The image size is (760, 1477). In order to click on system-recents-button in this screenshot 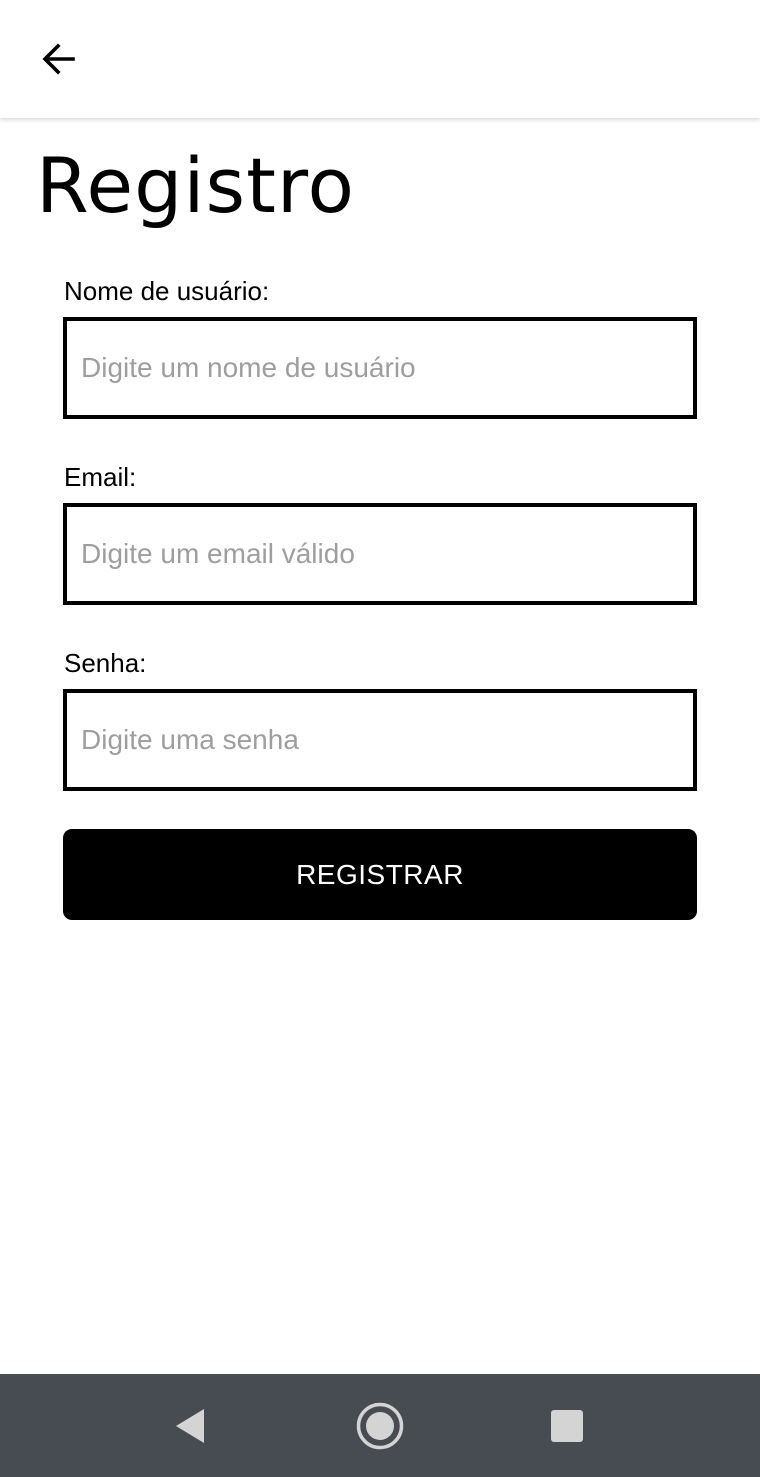, I will do `click(567, 1425)`.